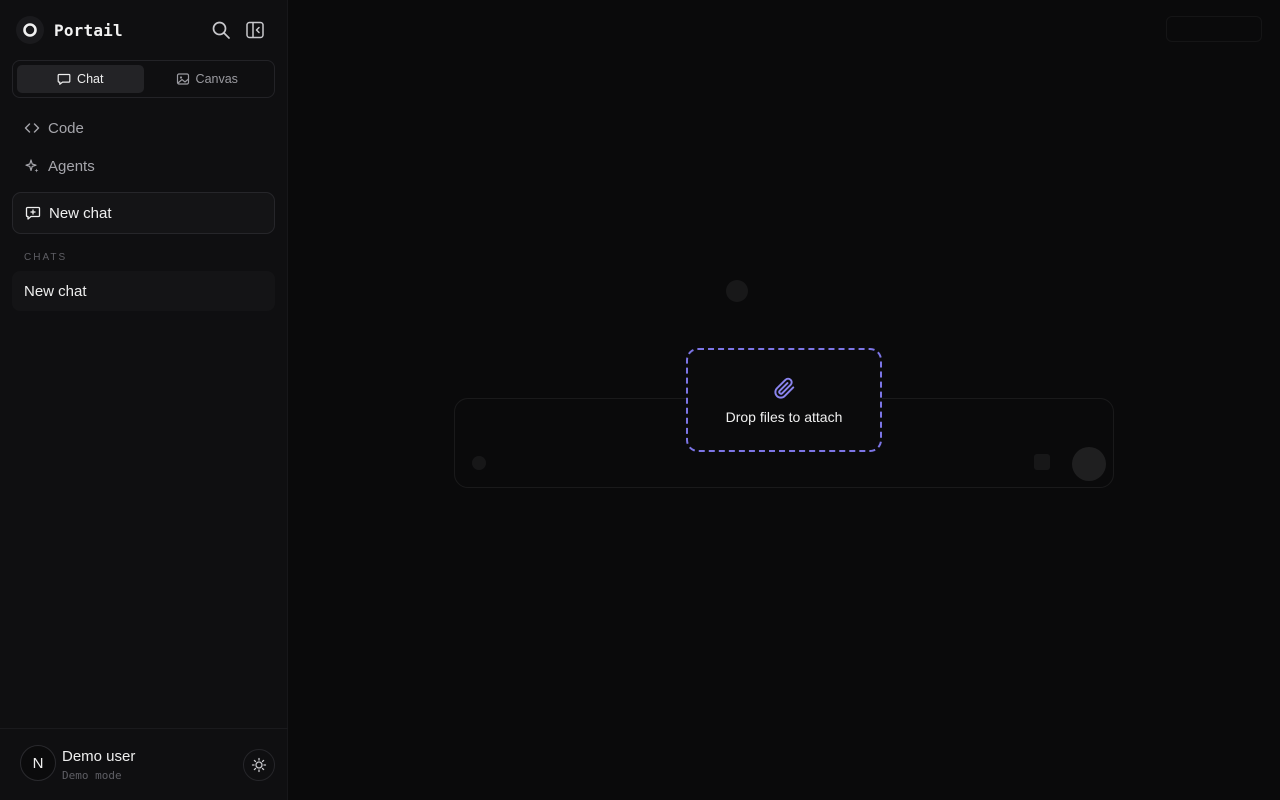  Describe the element at coordinates (71, 166) in the screenshot. I see `sidebar-item-label: Agents` at that location.